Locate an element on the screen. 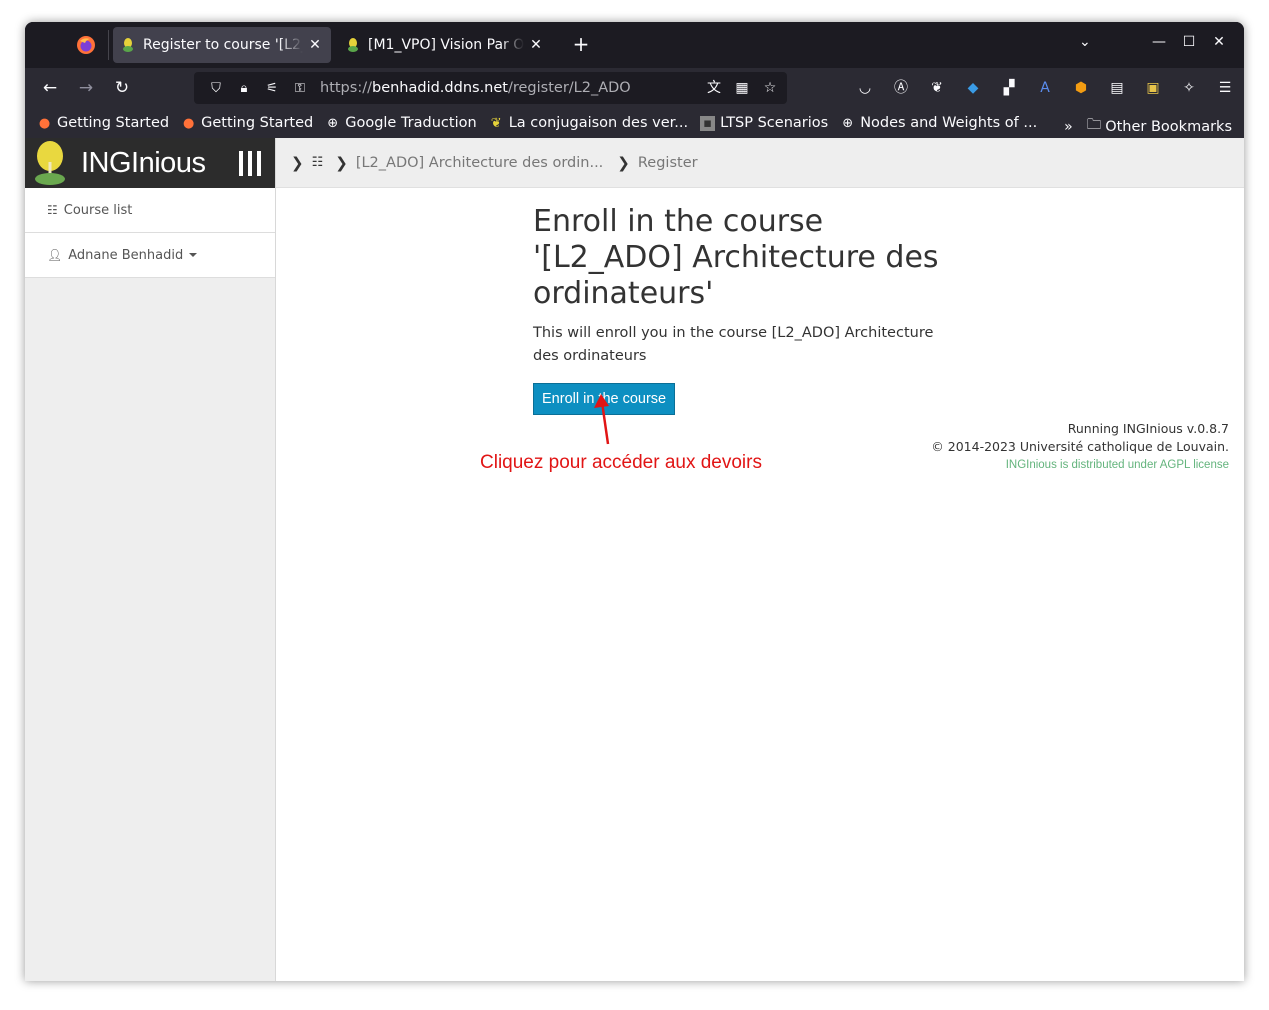 Image resolution: width=1269 pixels, height=1010 pixels. bookmark-icon: ❦ is located at coordinates (496, 123).